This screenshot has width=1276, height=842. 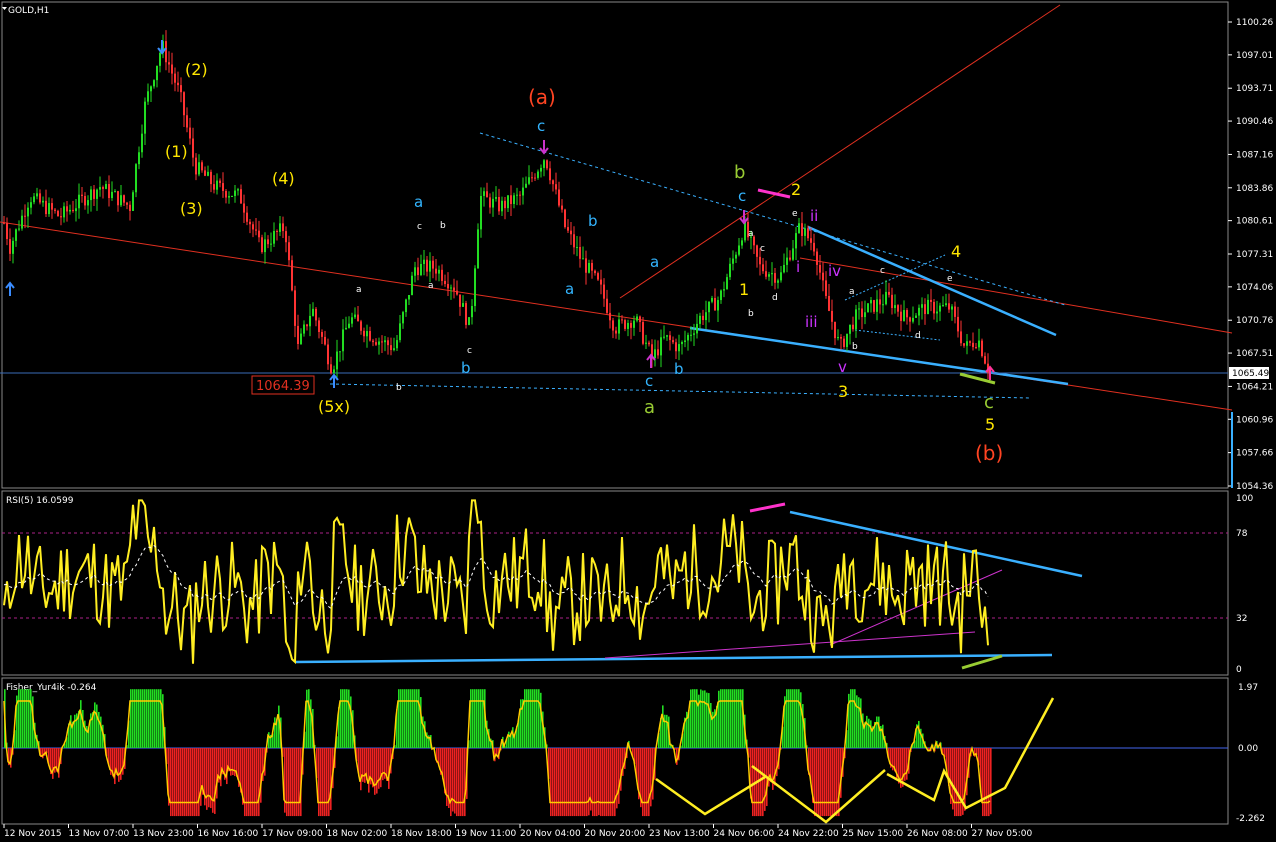 What do you see at coordinates (1244, 499) in the screenshot?
I see `svg-text: 100` at bounding box center [1244, 499].